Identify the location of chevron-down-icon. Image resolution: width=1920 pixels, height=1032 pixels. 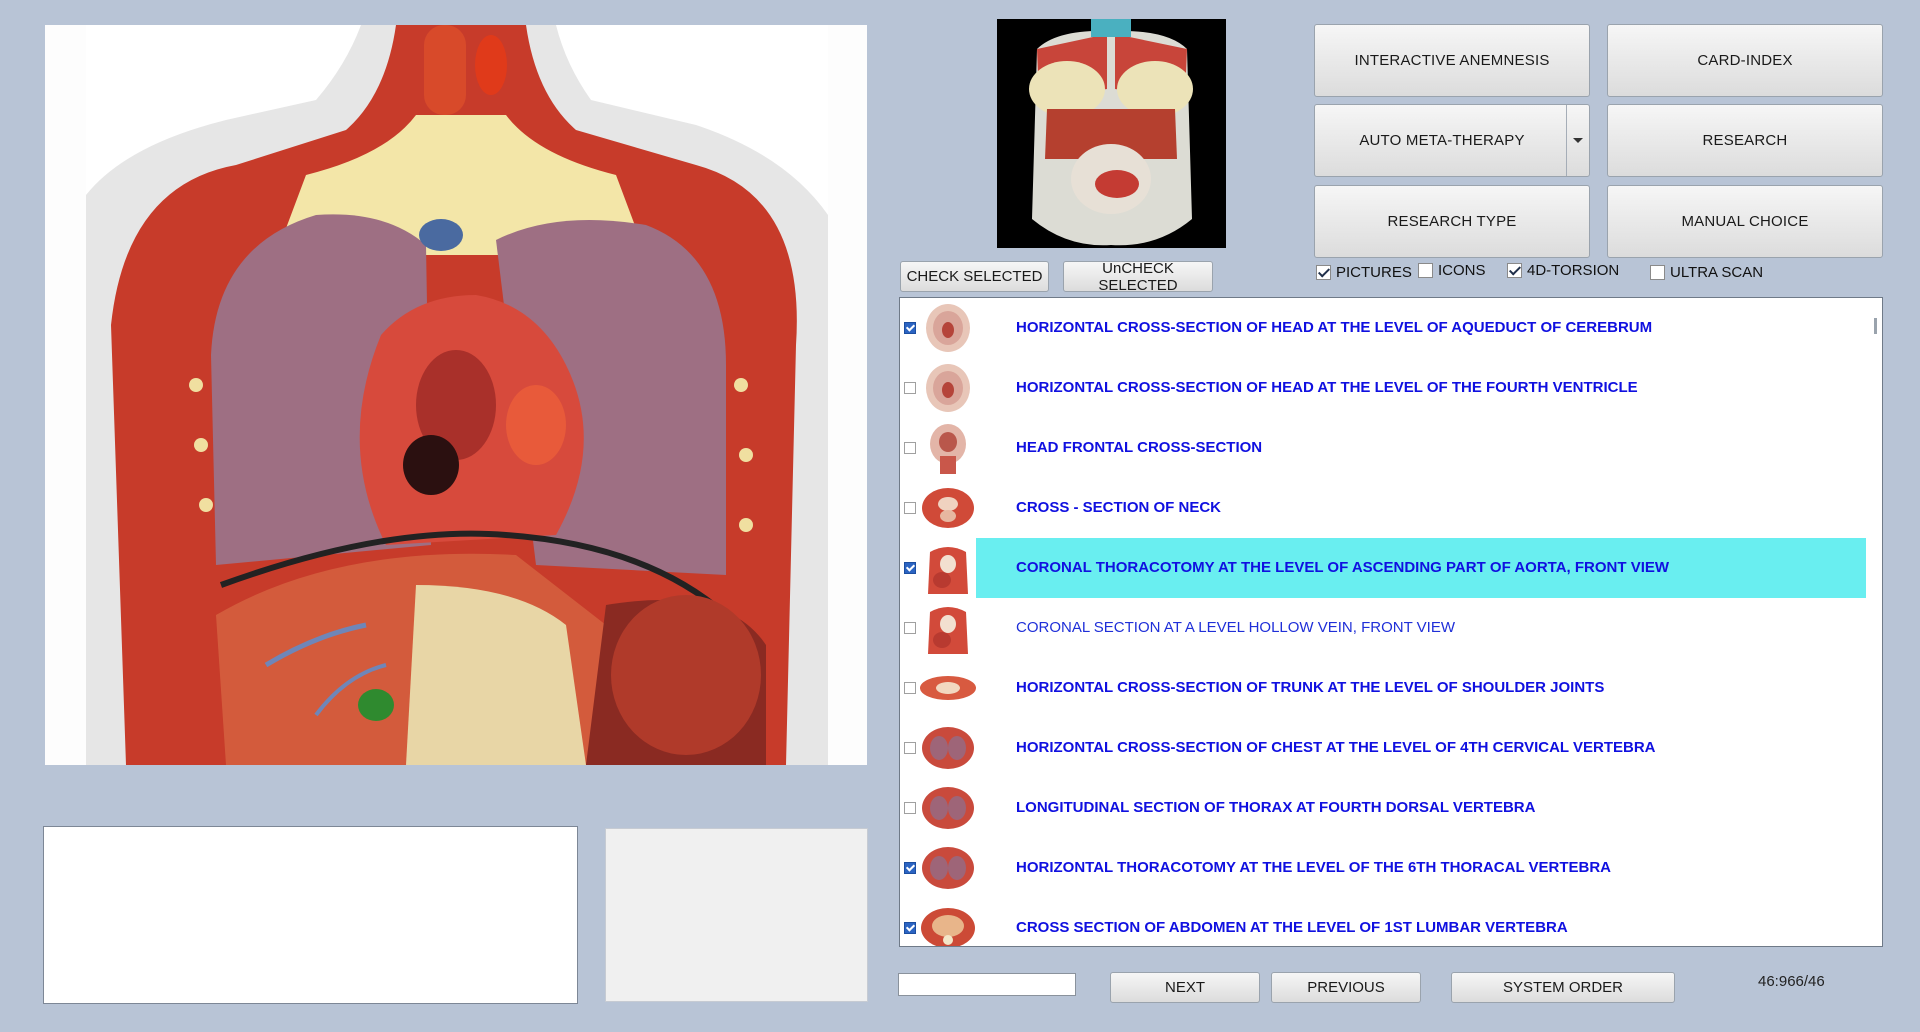
(1577, 140).